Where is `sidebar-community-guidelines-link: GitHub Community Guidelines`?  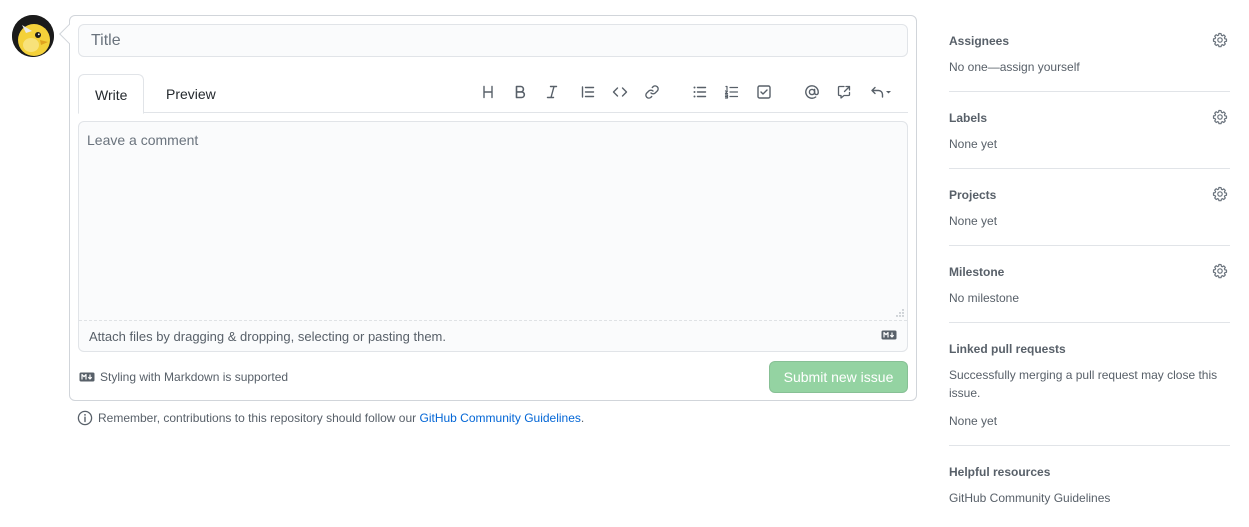
sidebar-community-guidelines-link: GitHub Community Guidelines is located at coordinates (1029, 498).